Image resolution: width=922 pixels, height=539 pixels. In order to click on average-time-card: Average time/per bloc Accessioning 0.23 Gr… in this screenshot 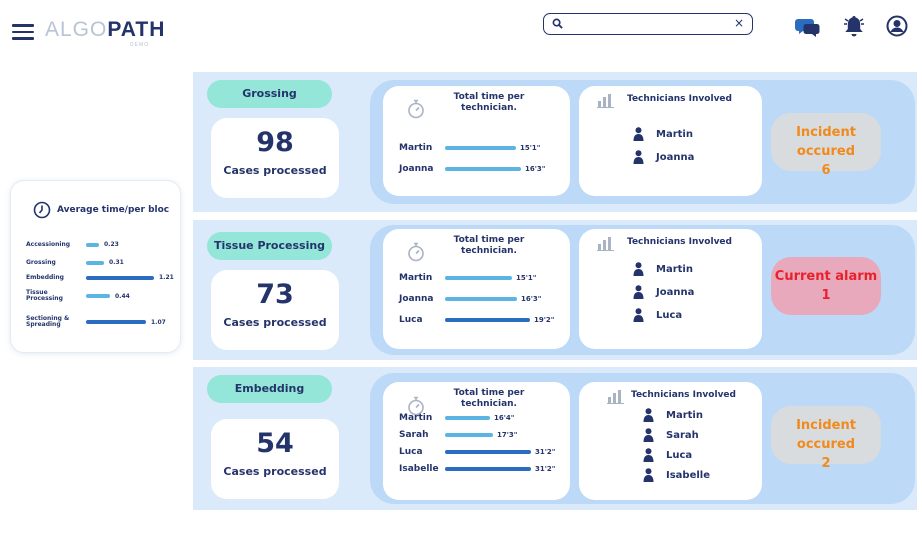, I will do `click(95, 266)`.